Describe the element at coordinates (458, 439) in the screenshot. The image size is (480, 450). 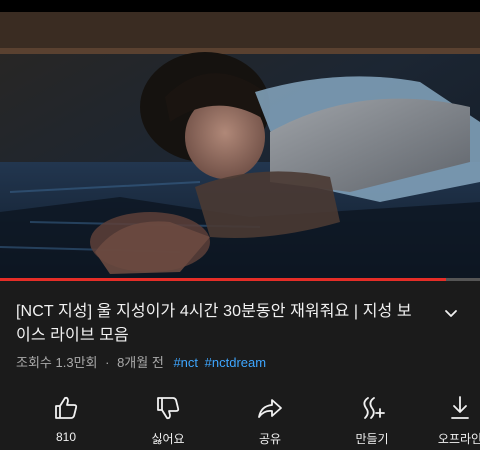
I see `download-label: 오프라인` at that location.